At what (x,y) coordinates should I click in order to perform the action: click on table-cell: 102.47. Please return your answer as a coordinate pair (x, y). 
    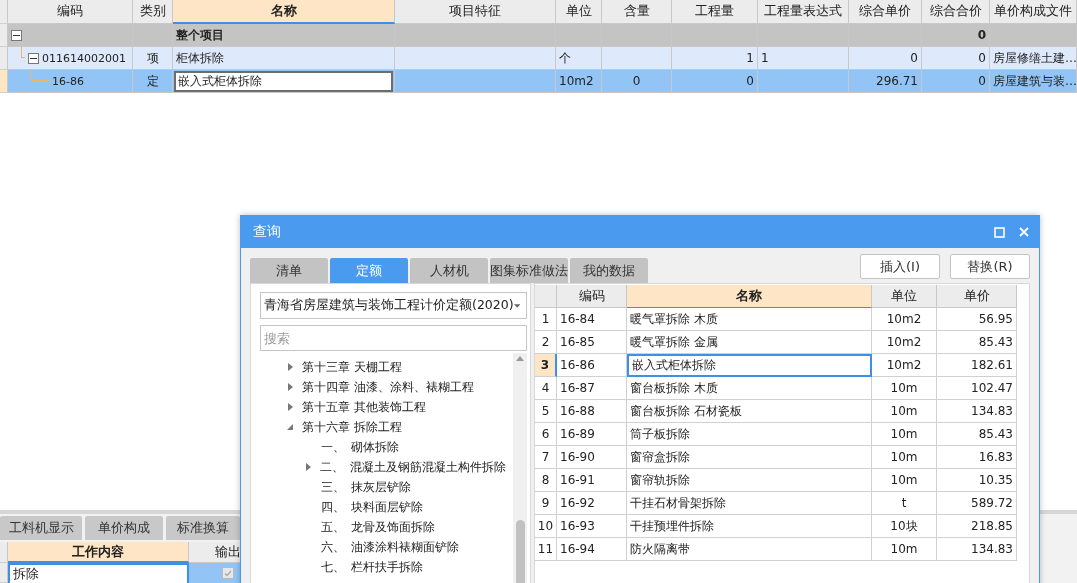
    Looking at the image, I should click on (977, 388).